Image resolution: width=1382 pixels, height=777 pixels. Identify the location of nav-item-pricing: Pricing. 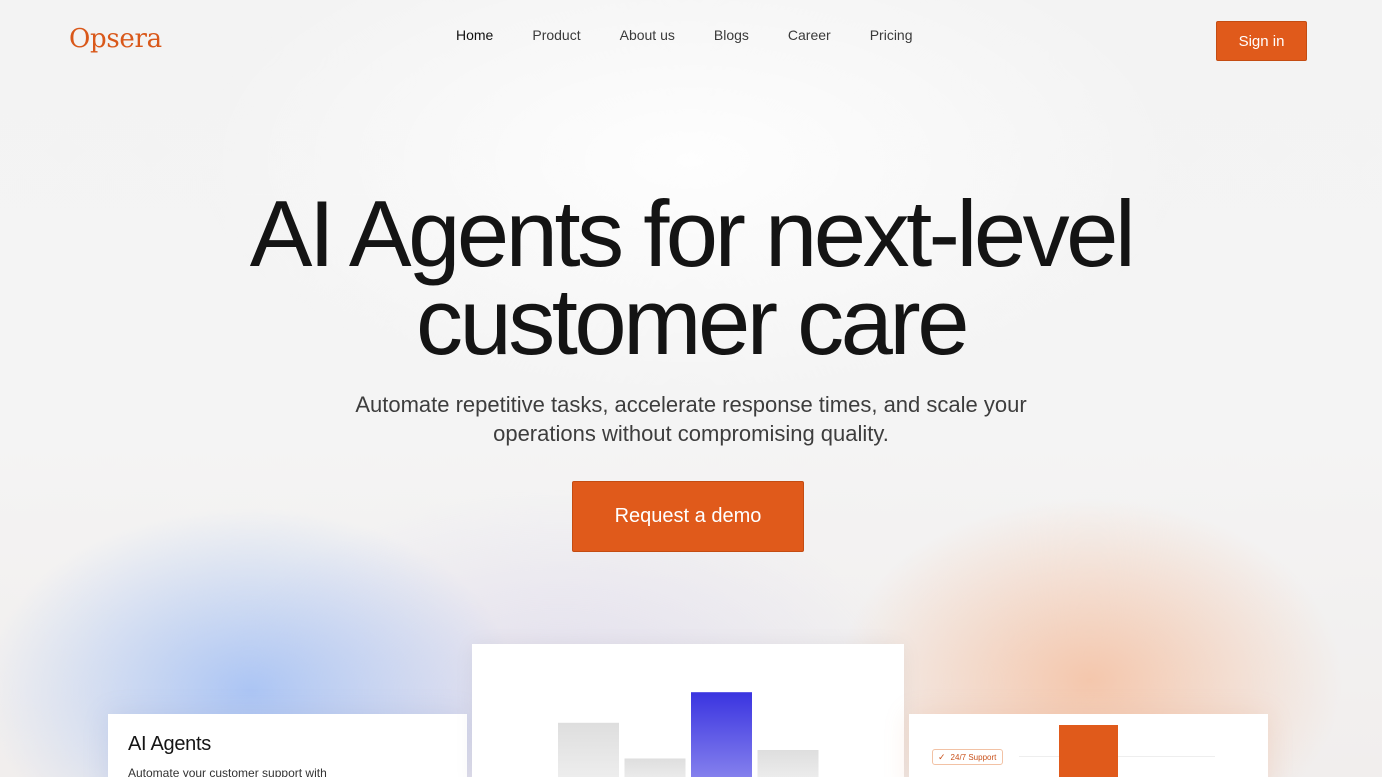
(891, 35).